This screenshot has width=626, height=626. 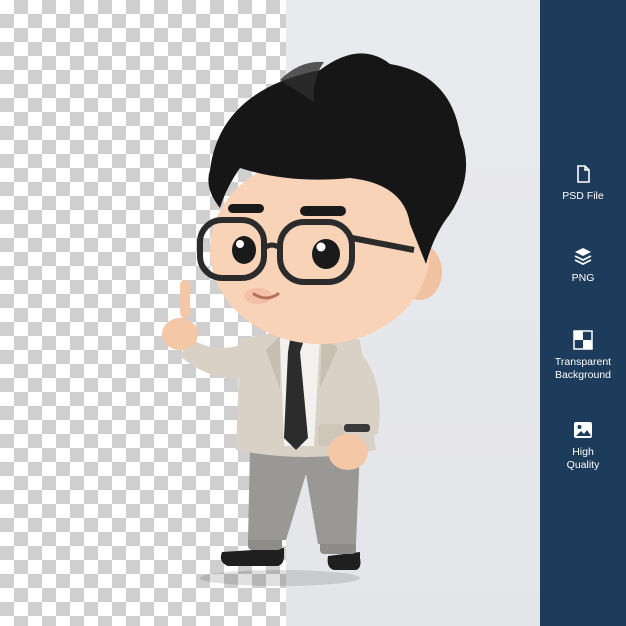 What do you see at coordinates (583, 196) in the screenshot?
I see `feature-label: PSD File` at bounding box center [583, 196].